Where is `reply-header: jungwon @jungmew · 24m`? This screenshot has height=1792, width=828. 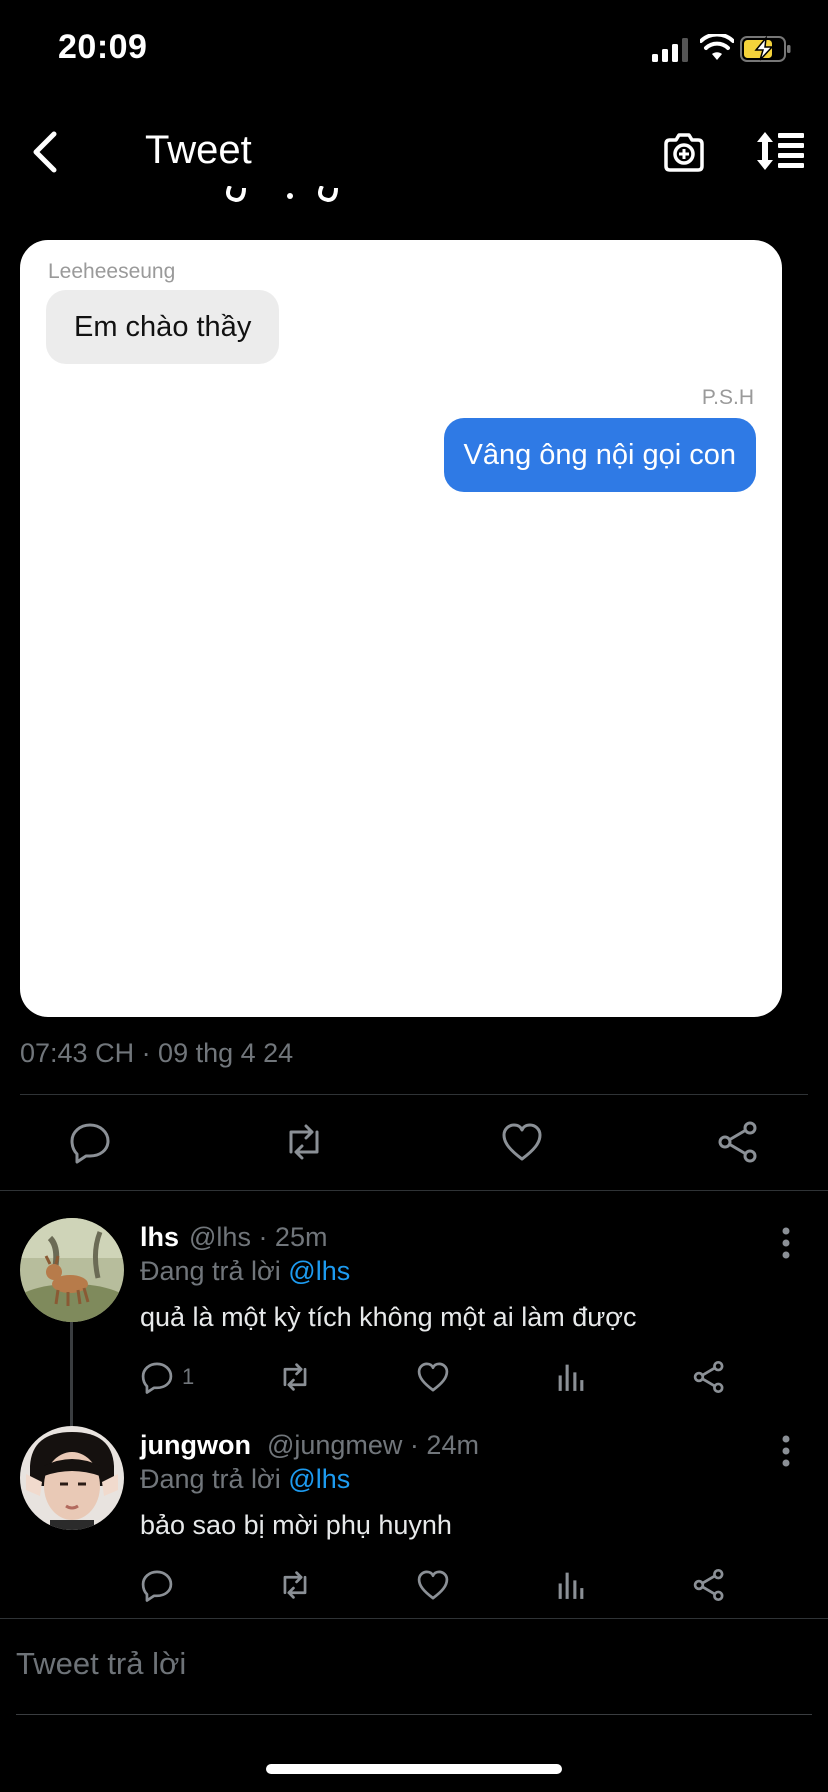
reply-header: jungwon @jungmew · 24m is located at coordinates (309, 1445).